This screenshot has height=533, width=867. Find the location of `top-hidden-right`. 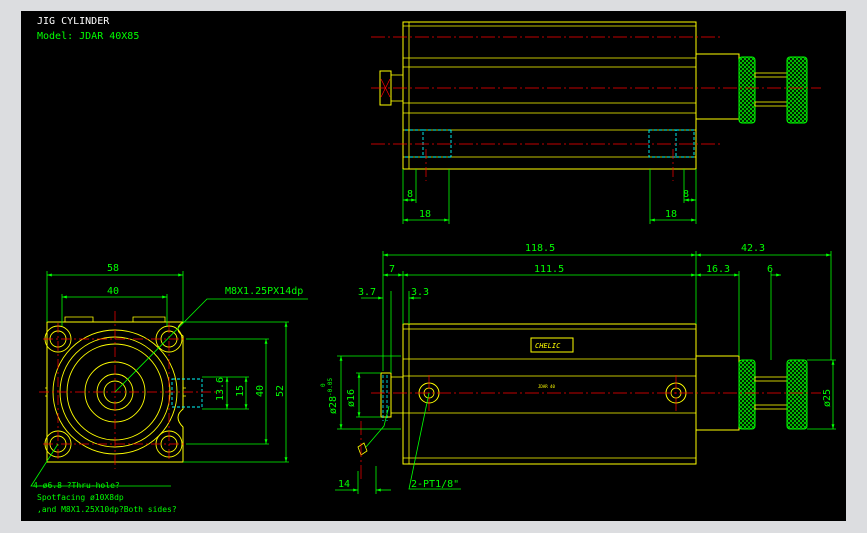

top-hidden-right is located at coordinates (671, 143).